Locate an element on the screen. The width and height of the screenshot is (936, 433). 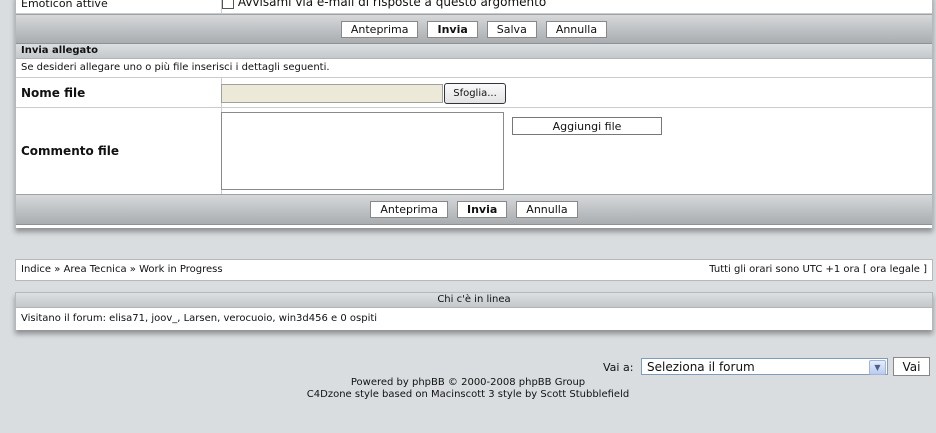
attachment-preview-button: Anteprima is located at coordinates (409, 209).